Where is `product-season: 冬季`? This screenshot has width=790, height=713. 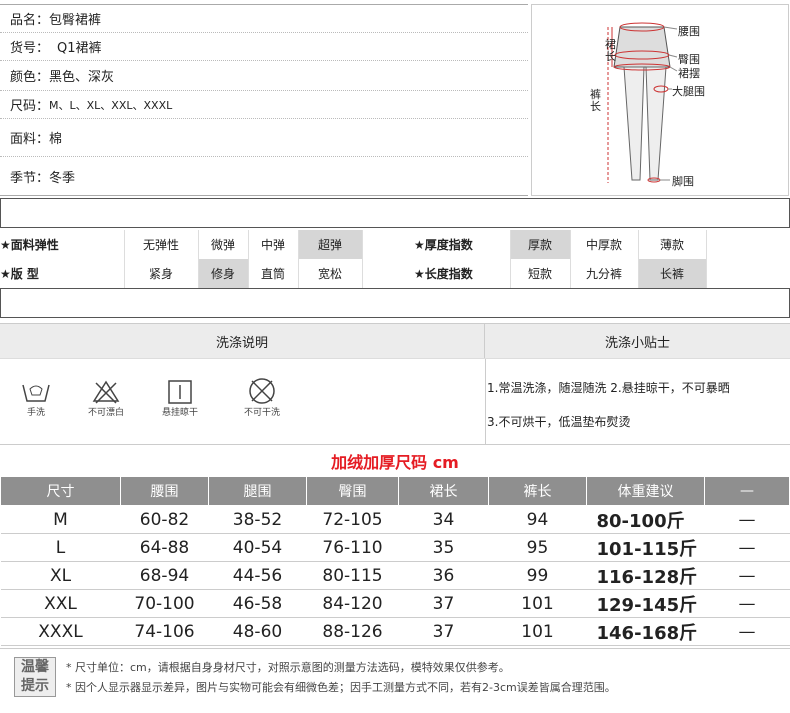 product-season: 冬季 is located at coordinates (62, 178).